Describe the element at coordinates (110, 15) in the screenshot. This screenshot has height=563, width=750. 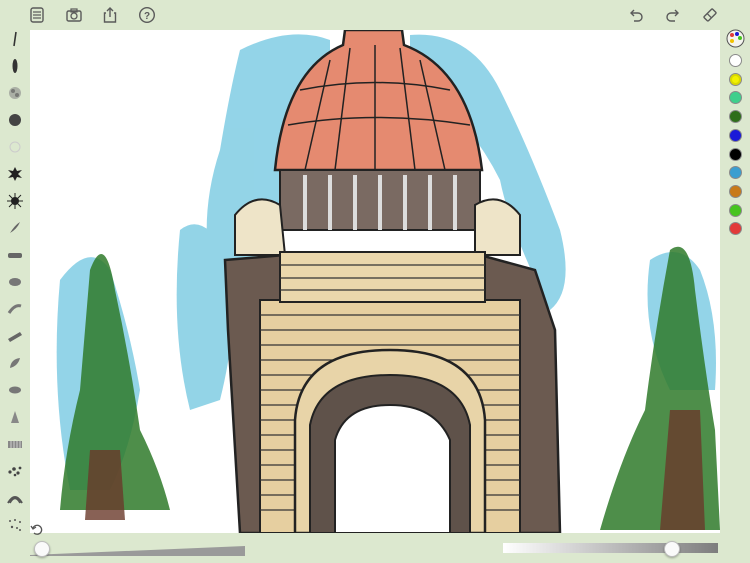
I see `share-icon` at that location.